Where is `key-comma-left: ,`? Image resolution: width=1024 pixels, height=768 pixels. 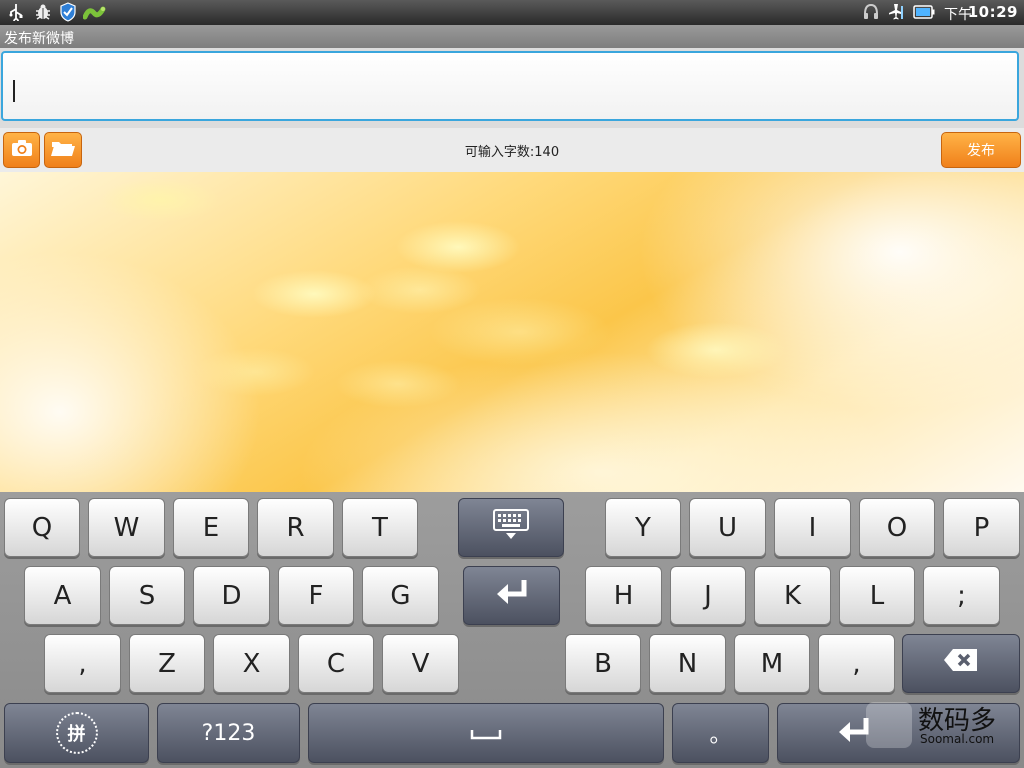
key-comma-left: , is located at coordinates (82, 663).